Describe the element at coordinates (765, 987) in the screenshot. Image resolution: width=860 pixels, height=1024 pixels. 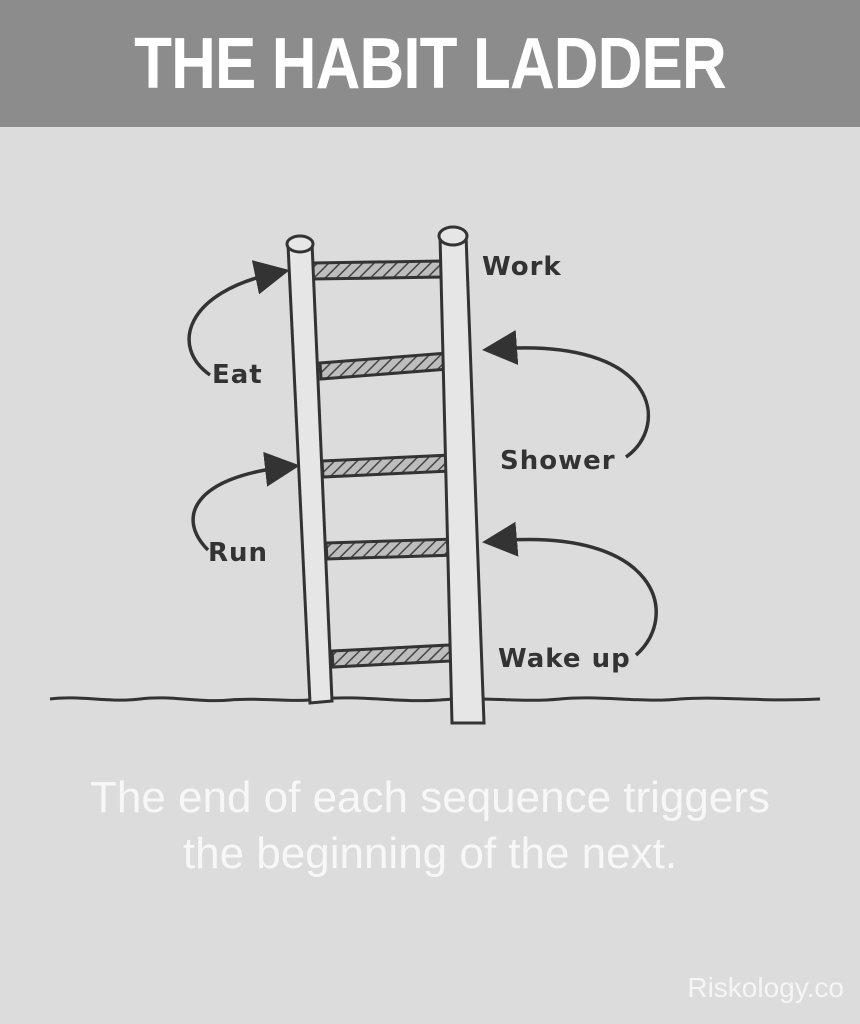
I see `site-credit: Riskology.co` at that location.